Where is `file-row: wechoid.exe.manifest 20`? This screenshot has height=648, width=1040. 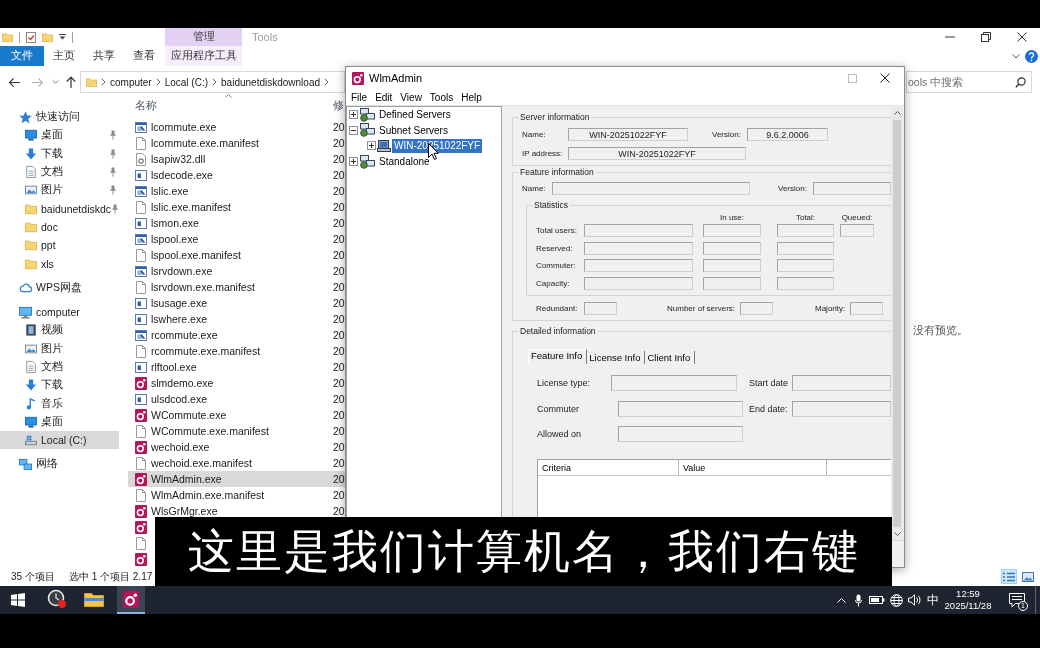
file-row: wechoid.exe.manifest 20 is located at coordinates (236, 463).